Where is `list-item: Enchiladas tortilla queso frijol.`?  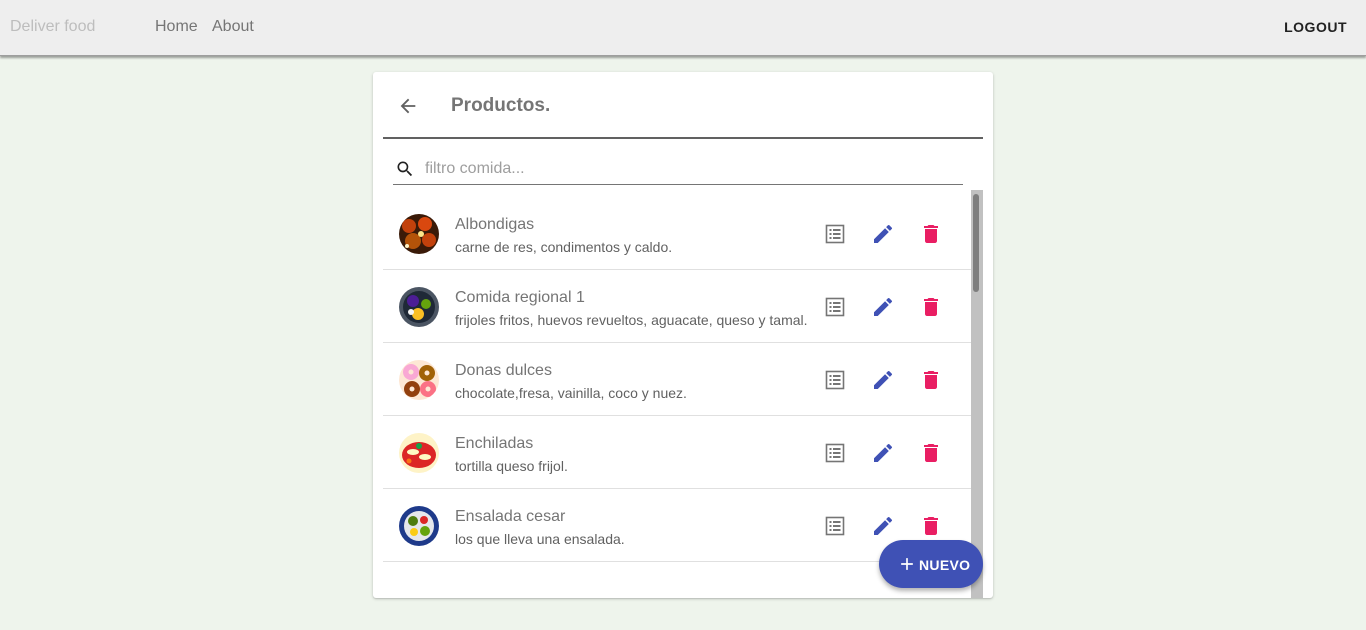
list-item: Enchiladas tortilla queso frijol. is located at coordinates (677, 452).